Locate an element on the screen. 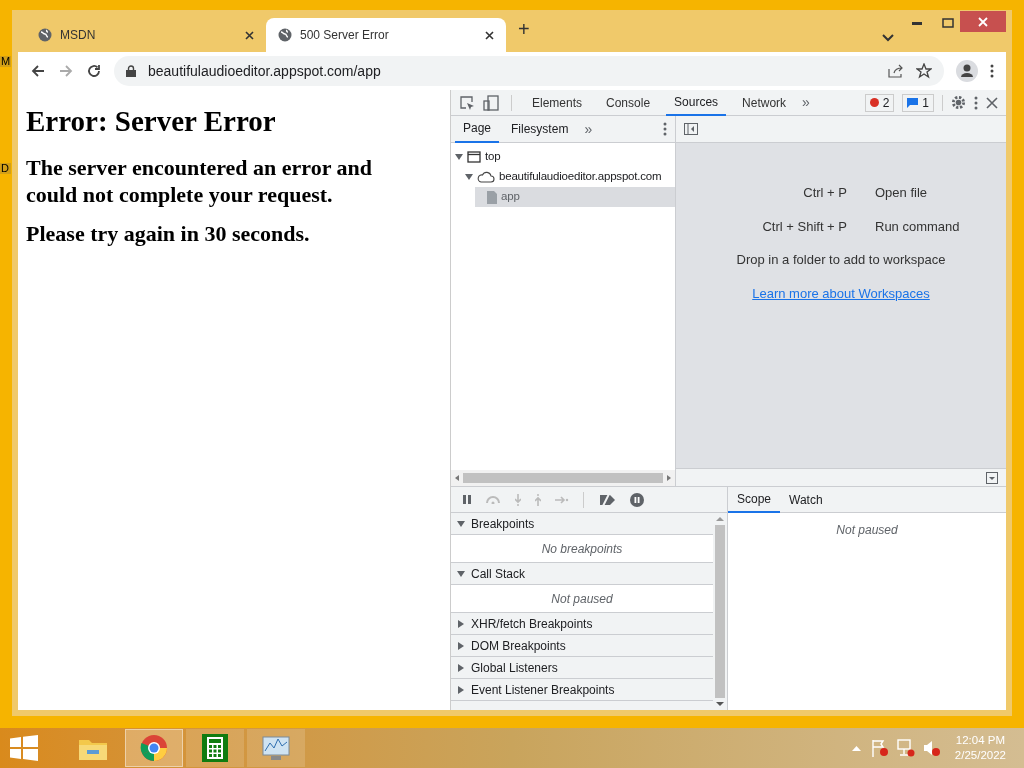  empty-message: No breakpoints is located at coordinates (582, 549).